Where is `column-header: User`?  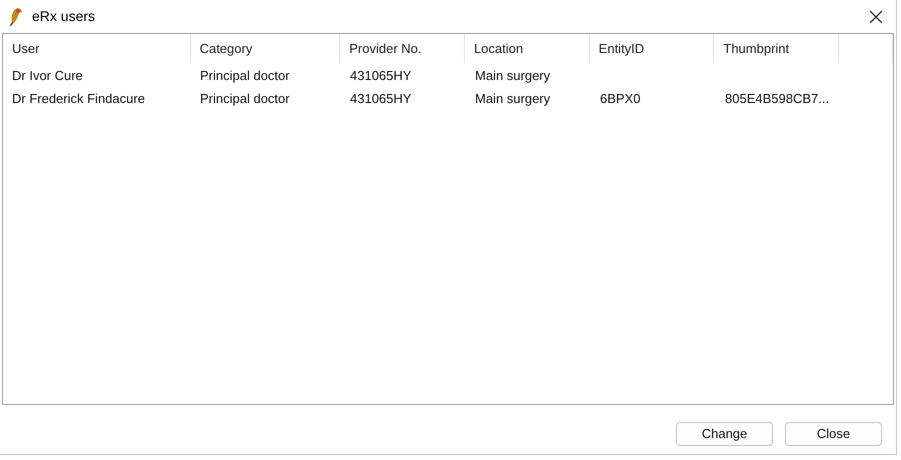
column-header: User is located at coordinates (97, 48).